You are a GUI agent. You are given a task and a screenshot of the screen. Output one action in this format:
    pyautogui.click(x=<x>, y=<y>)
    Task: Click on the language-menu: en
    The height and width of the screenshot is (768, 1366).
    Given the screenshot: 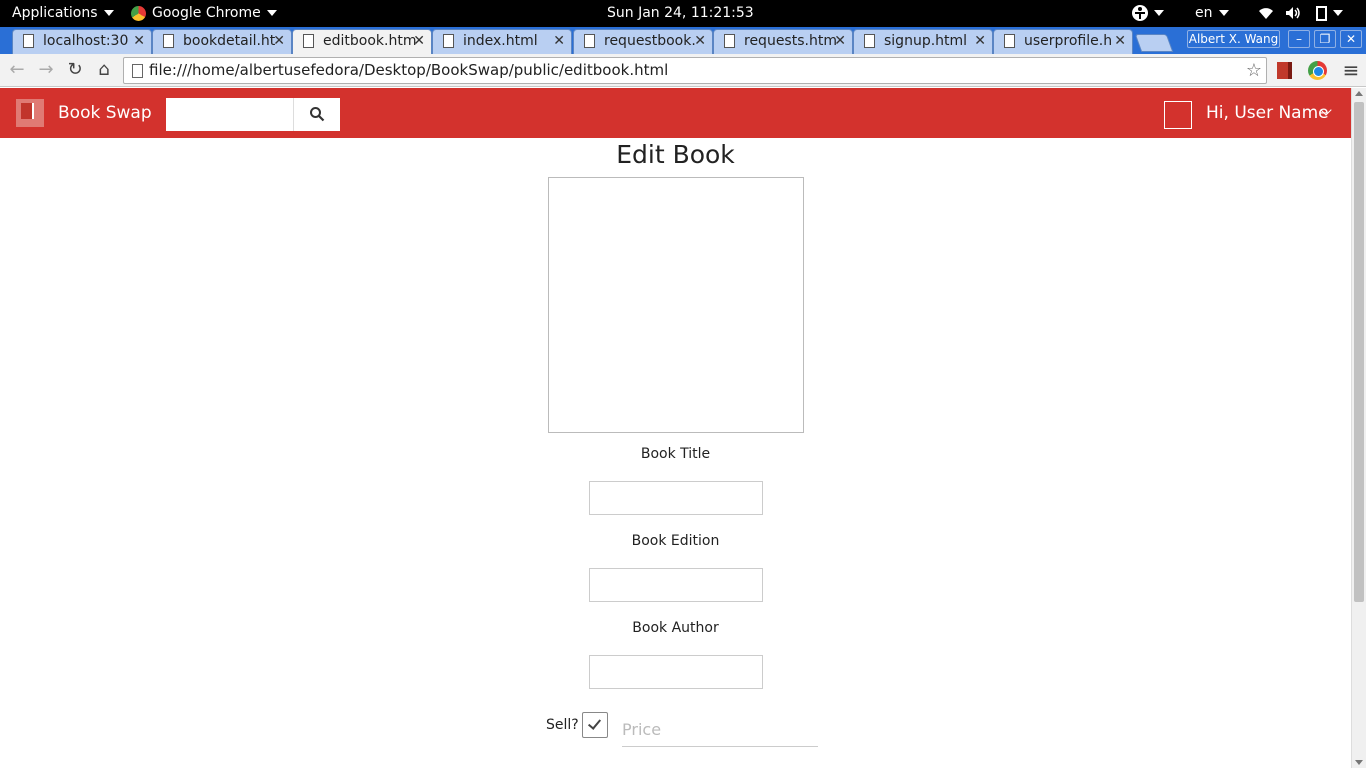 What is the action you would take?
    pyautogui.click(x=1212, y=13)
    